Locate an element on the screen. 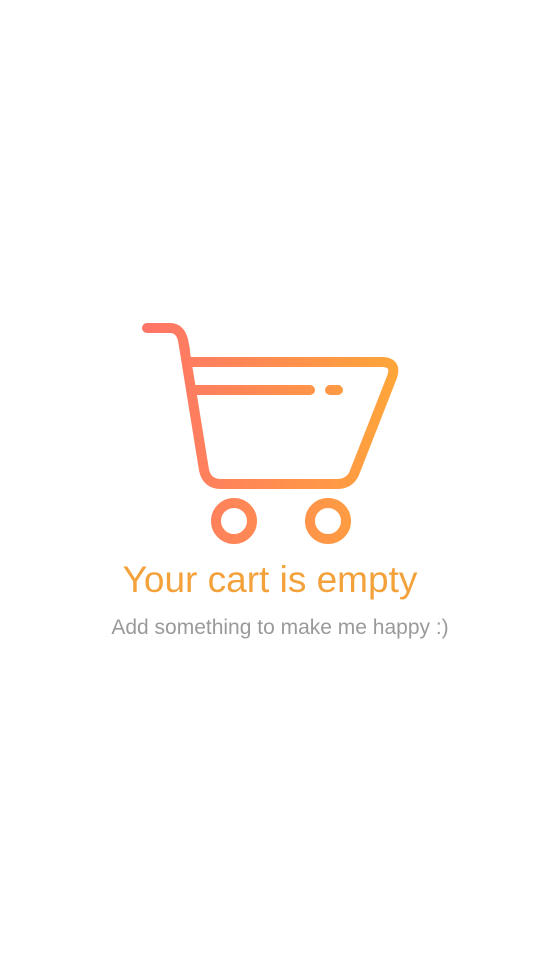 The width and height of the screenshot is (540, 960). empty-cart-title: Your cart is empty is located at coordinates (270, 579).